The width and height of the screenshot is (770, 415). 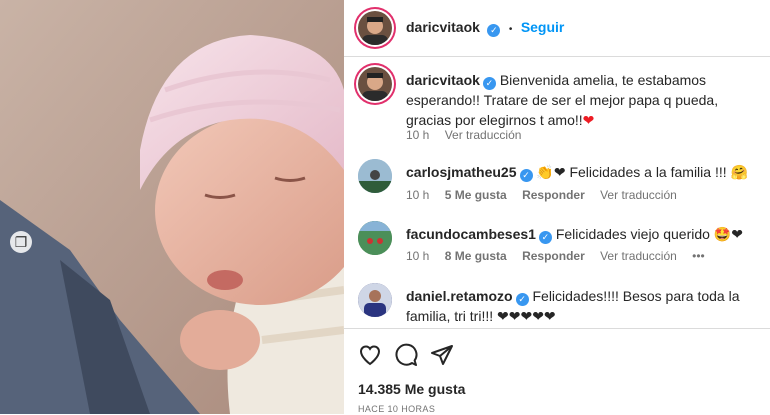 What do you see at coordinates (698, 256) in the screenshot?
I see `more-options-icon: •••` at bounding box center [698, 256].